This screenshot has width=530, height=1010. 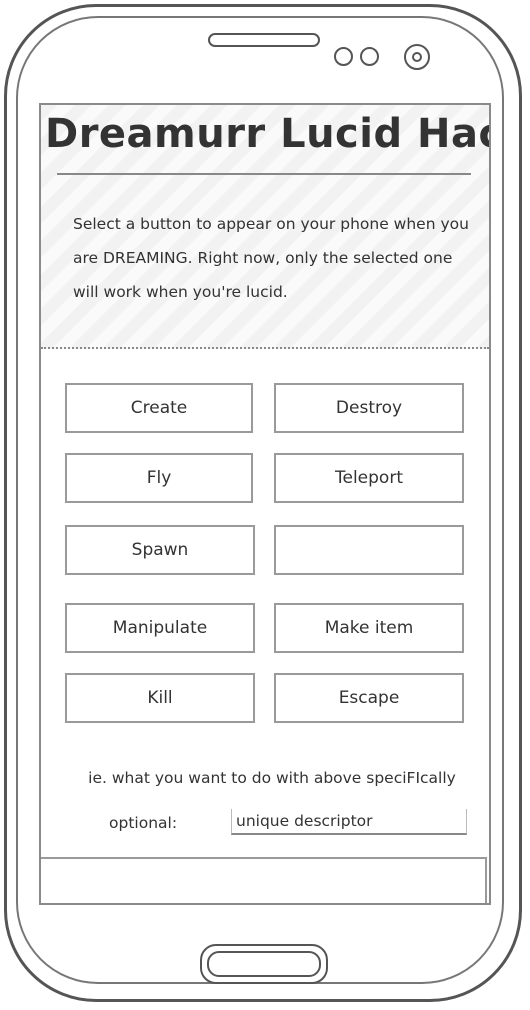 What do you see at coordinates (160, 550) in the screenshot?
I see `spawn-button: Spawn` at bounding box center [160, 550].